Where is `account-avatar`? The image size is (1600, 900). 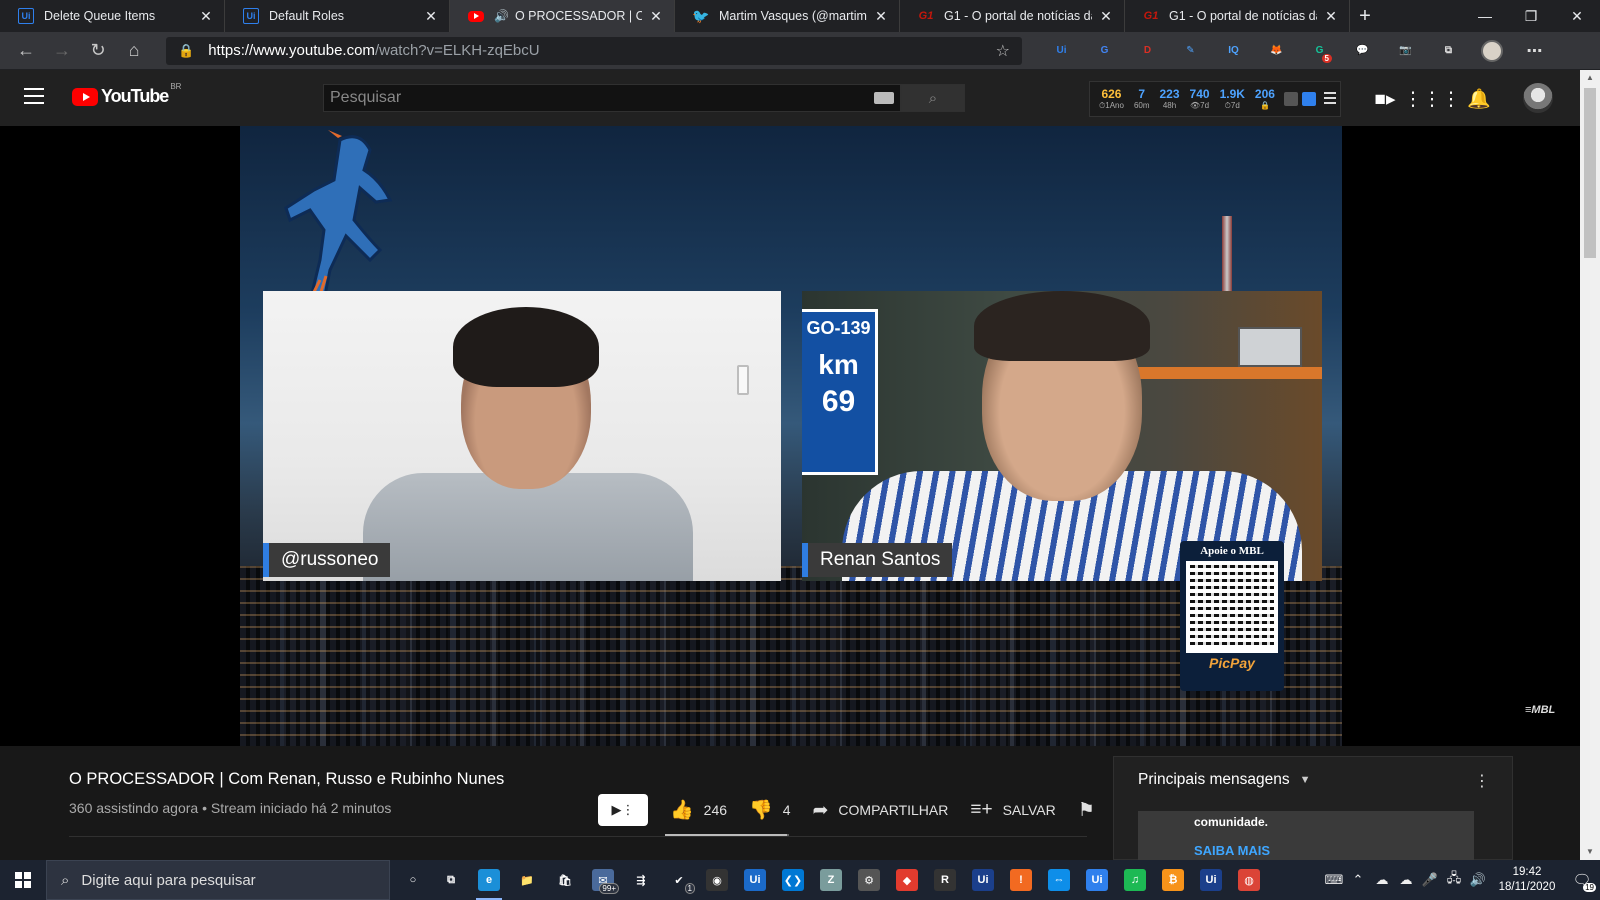
account-avatar is located at coordinates (1538, 98).